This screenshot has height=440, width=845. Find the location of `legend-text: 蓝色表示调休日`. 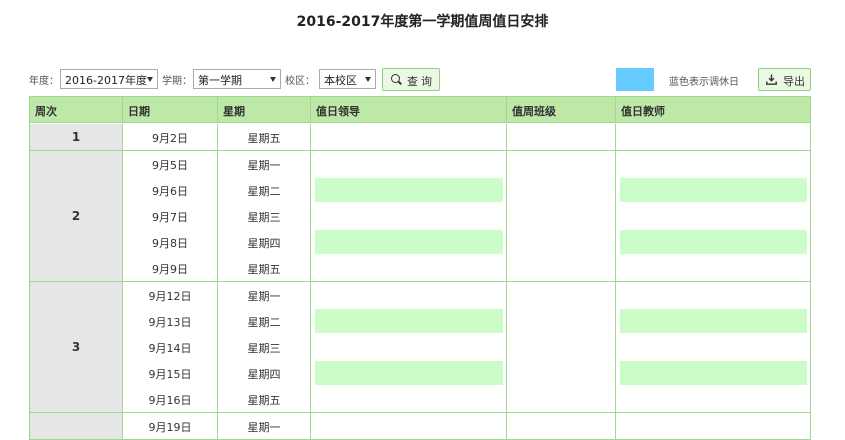

legend-text: 蓝色表示调休日 is located at coordinates (704, 82).